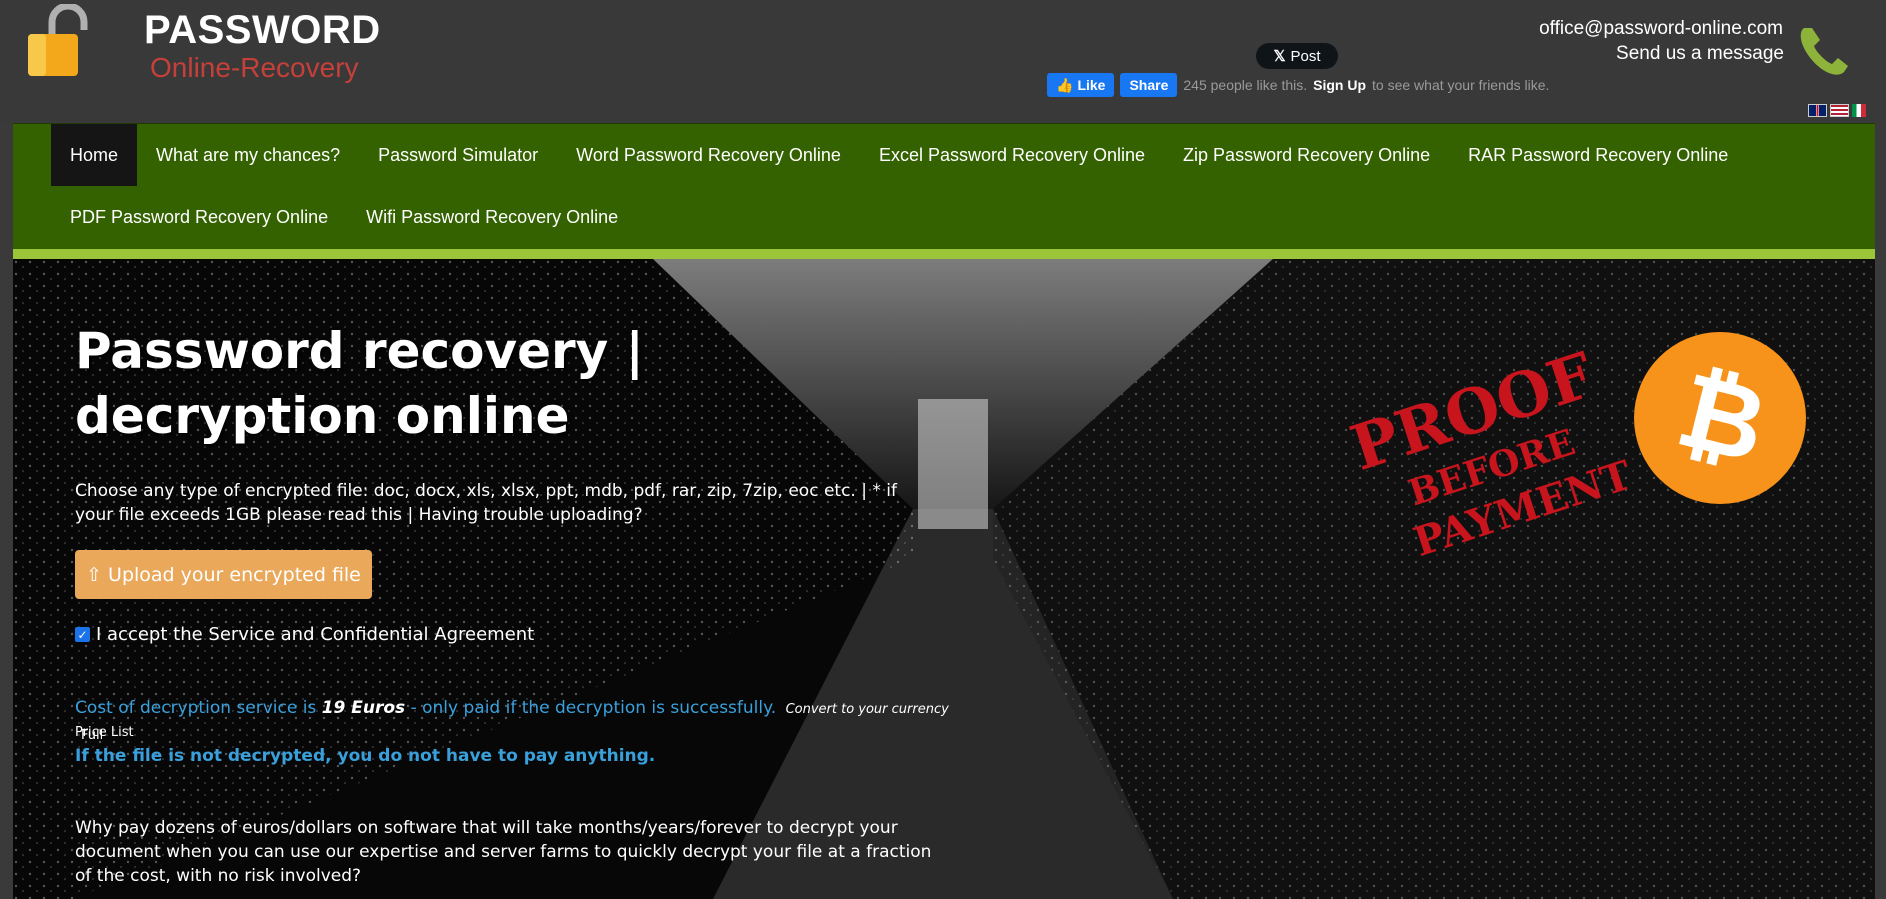 This screenshot has height=899, width=1886. Describe the element at coordinates (1245, 85) in the screenshot. I see `fb-count-text: 245 people like this.` at that location.